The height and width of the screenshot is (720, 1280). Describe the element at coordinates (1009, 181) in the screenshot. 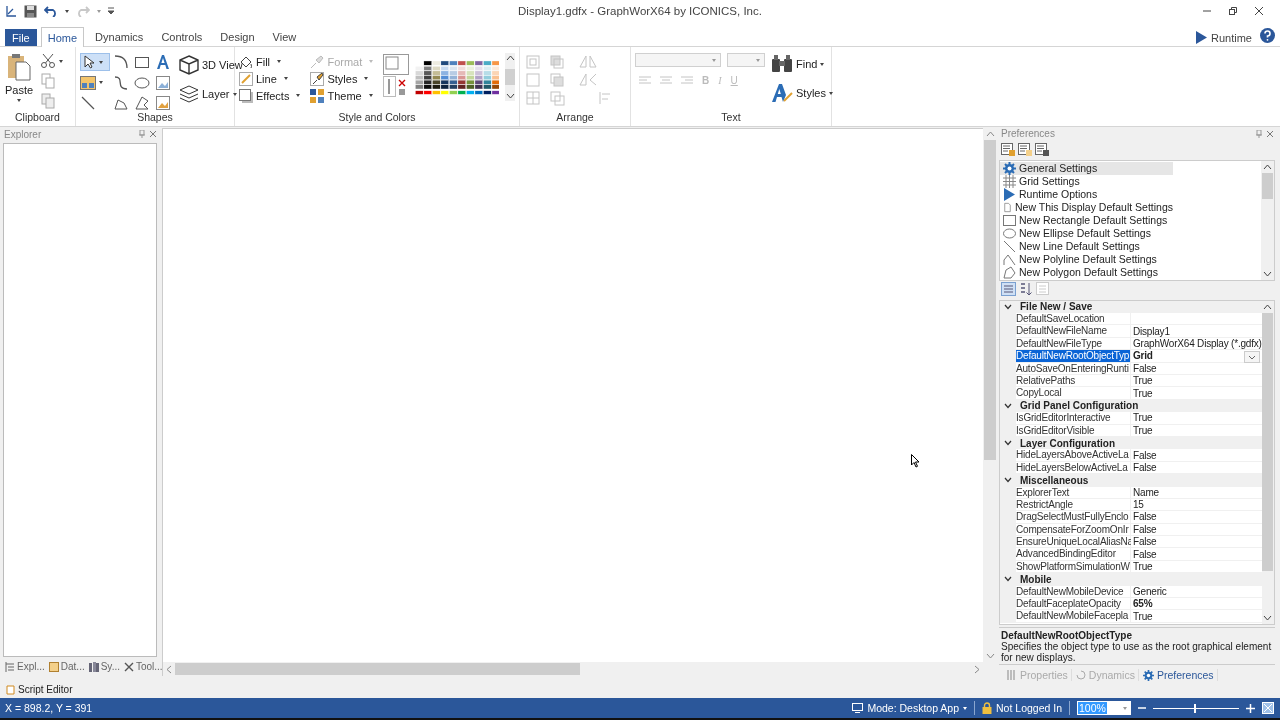

I see `grid-icon` at that location.